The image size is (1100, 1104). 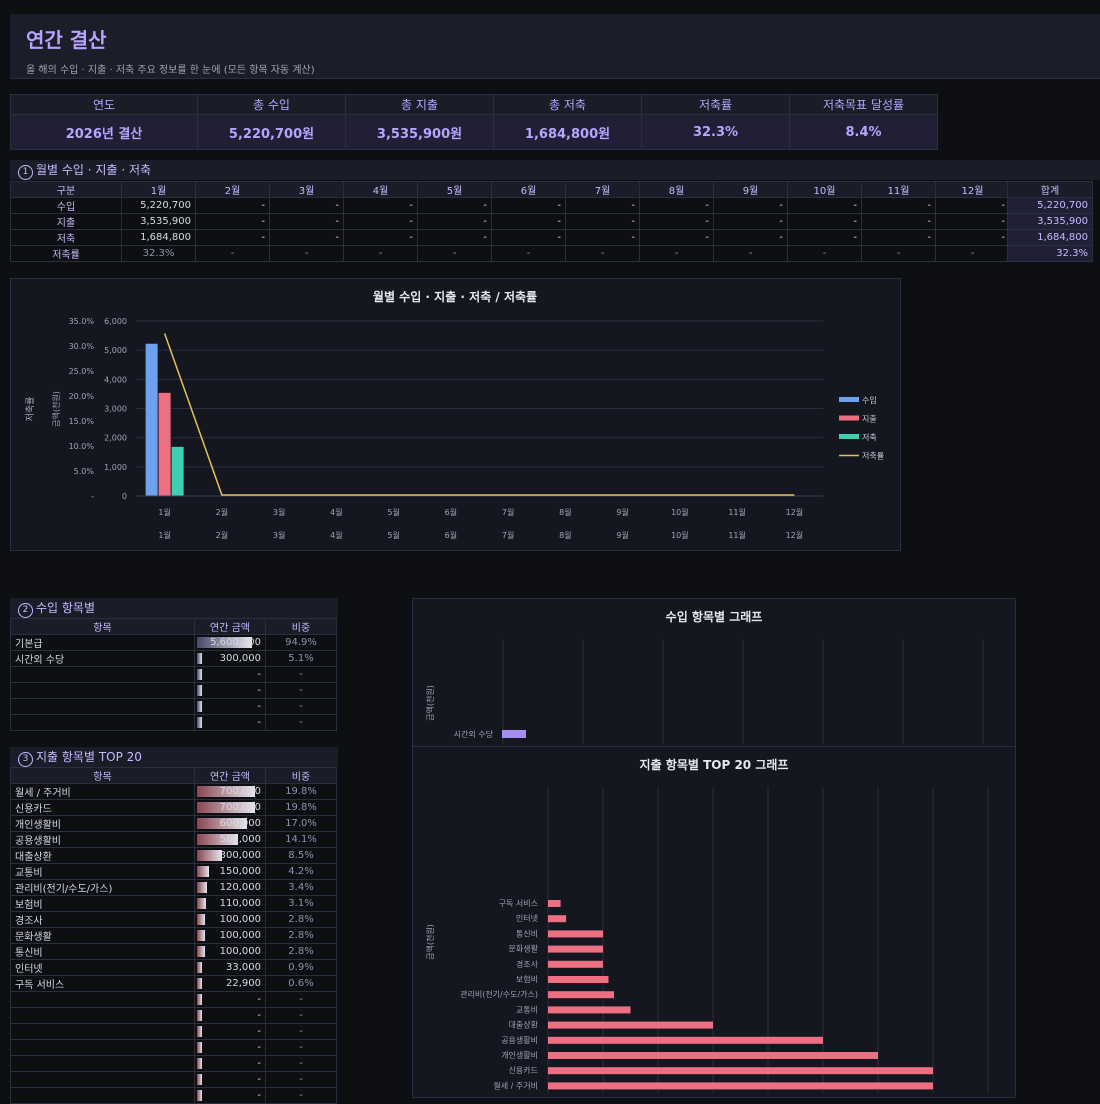 What do you see at coordinates (271, 132) in the screenshot?
I see `summary-income: 5,220,700원` at bounding box center [271, 132].